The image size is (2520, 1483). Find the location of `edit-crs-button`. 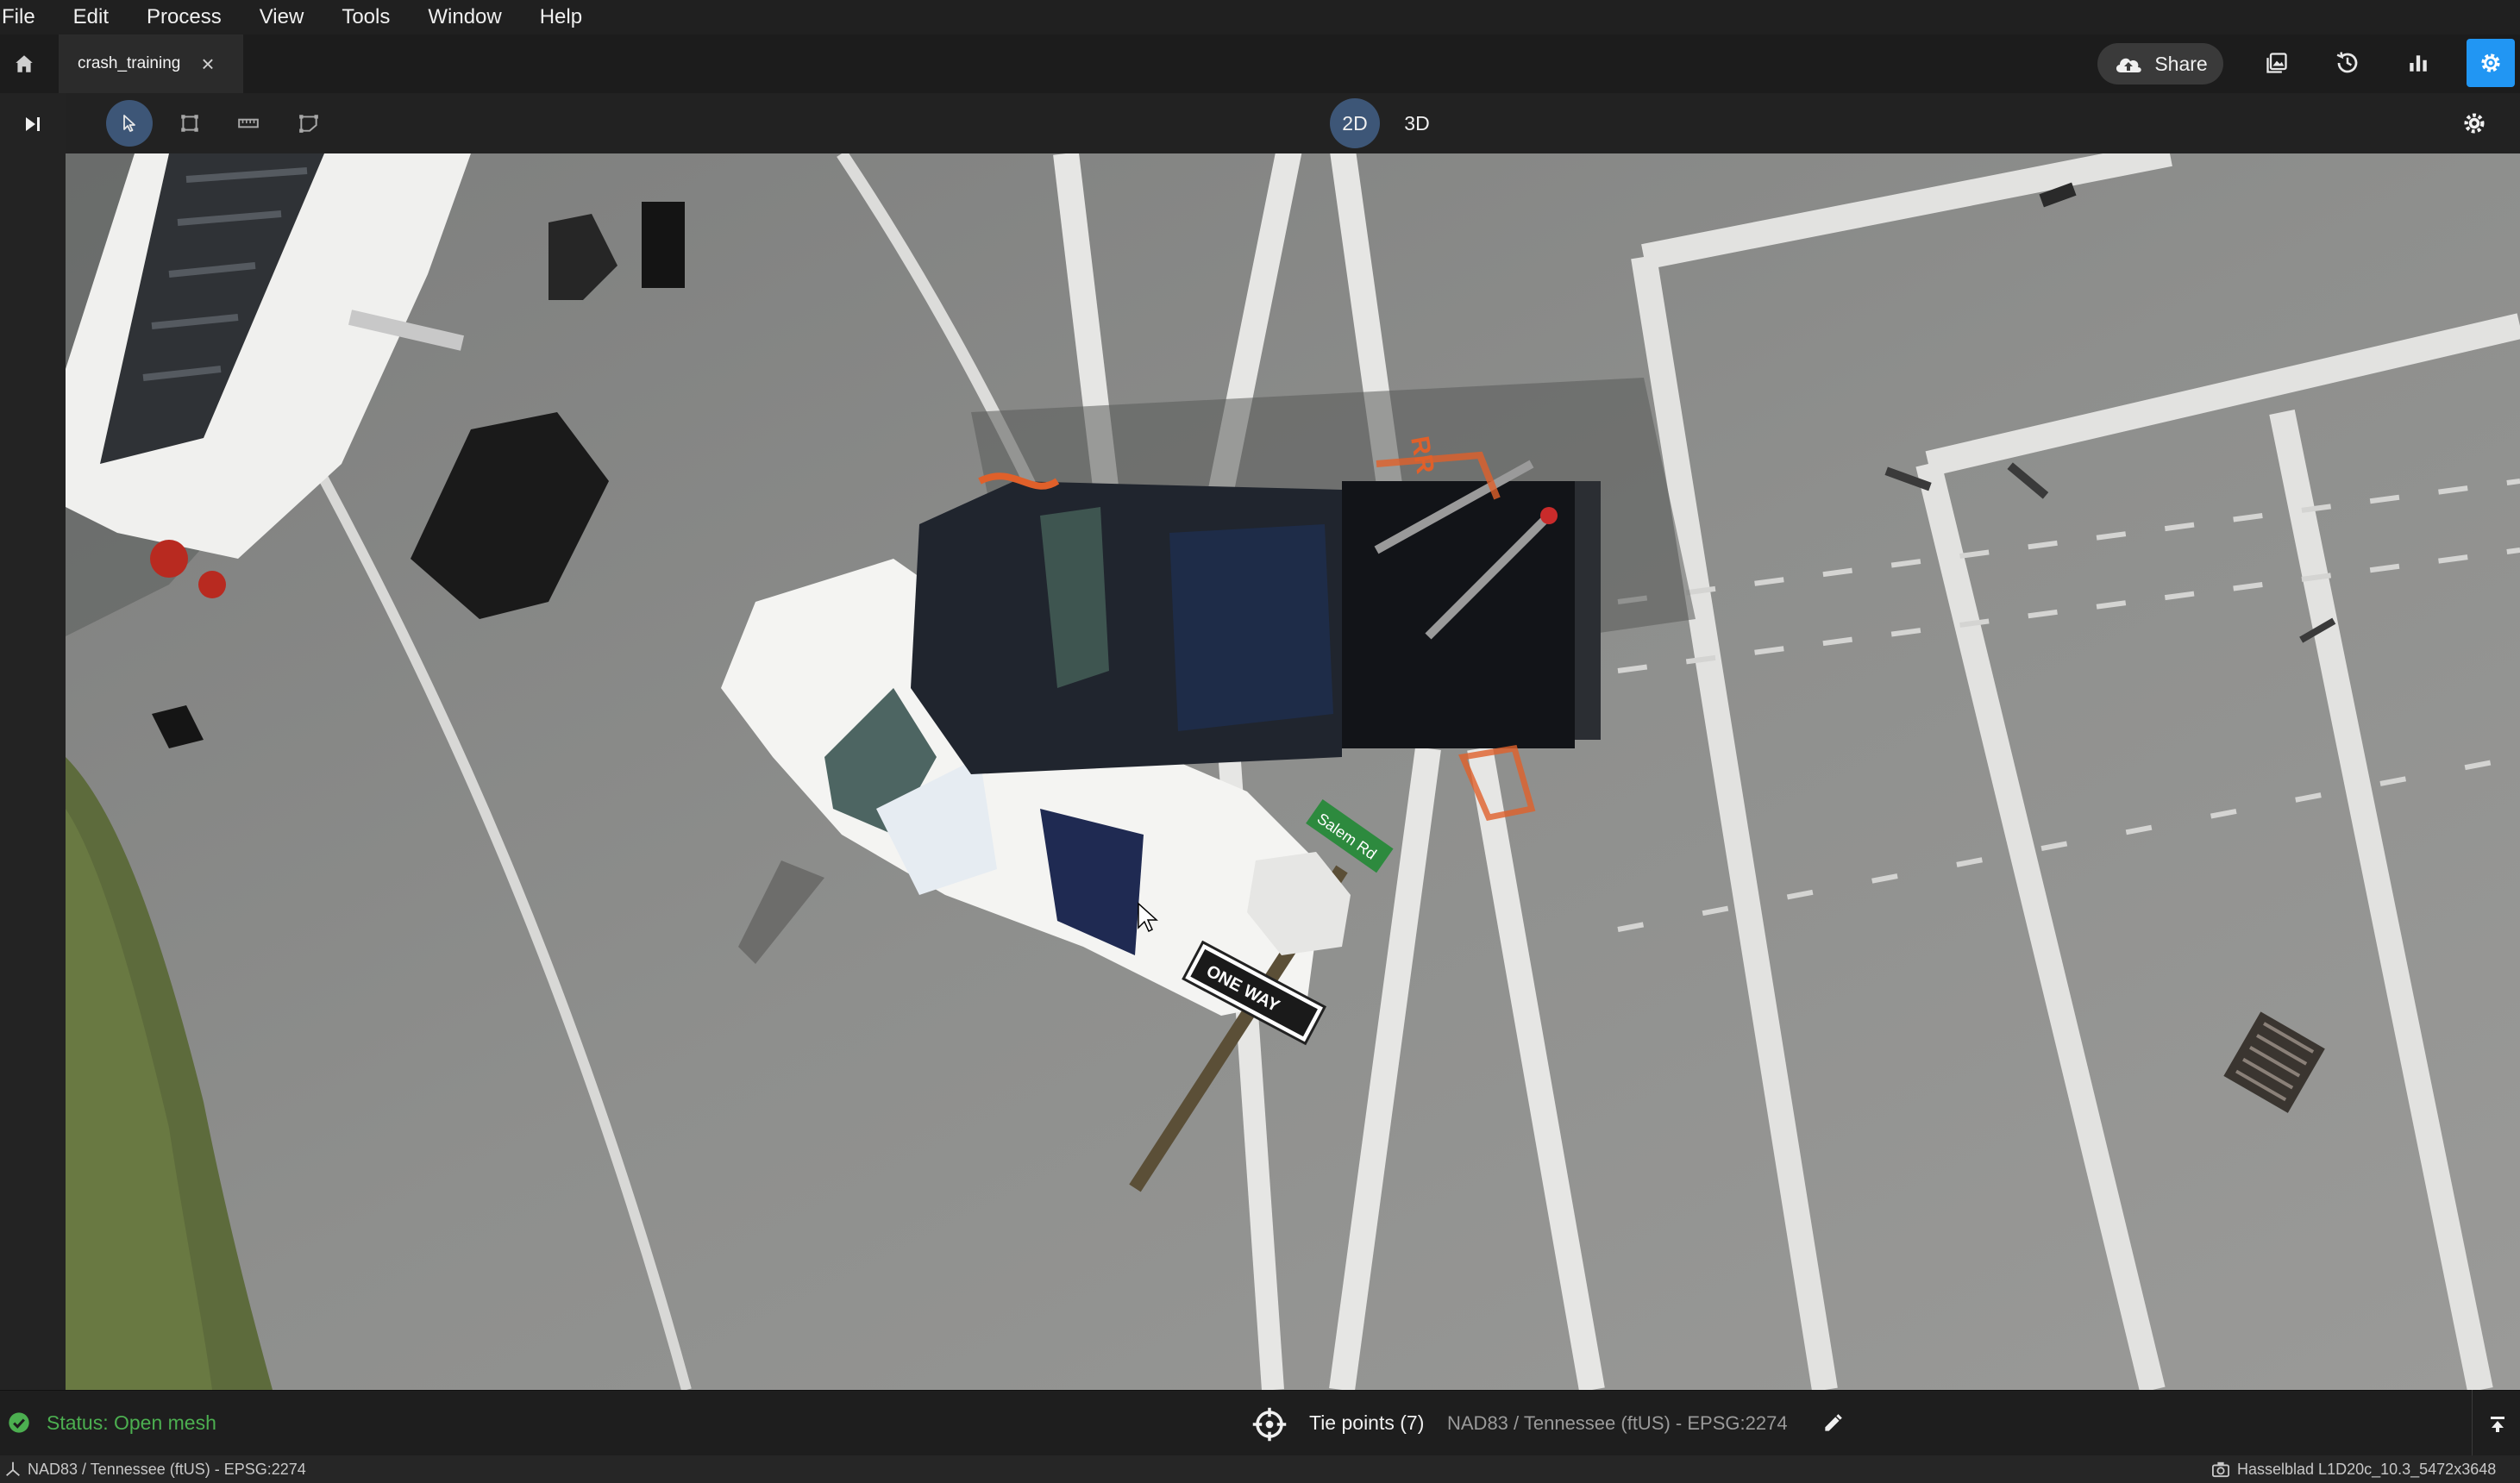

edit-crs-button is located at coordinates (1833, 1423).